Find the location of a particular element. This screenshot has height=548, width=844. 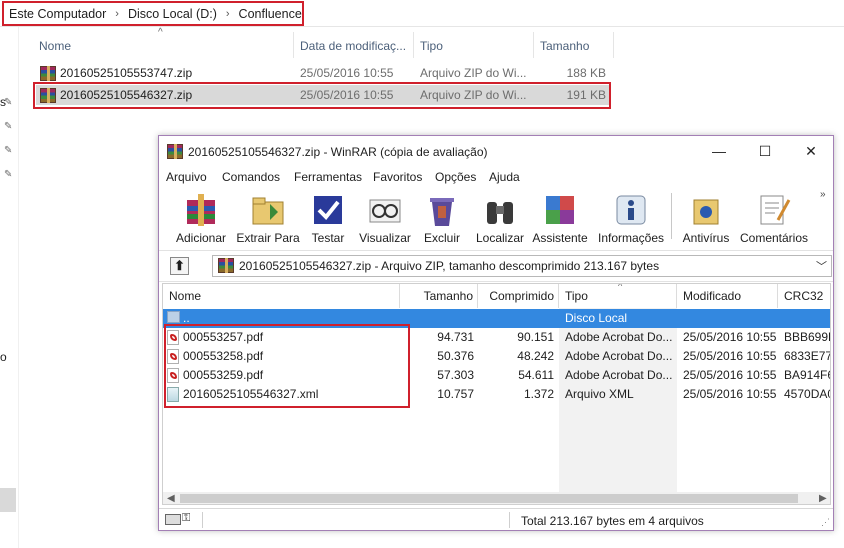

column-header-packed: Comprimido is located at coordinates (518, 296).